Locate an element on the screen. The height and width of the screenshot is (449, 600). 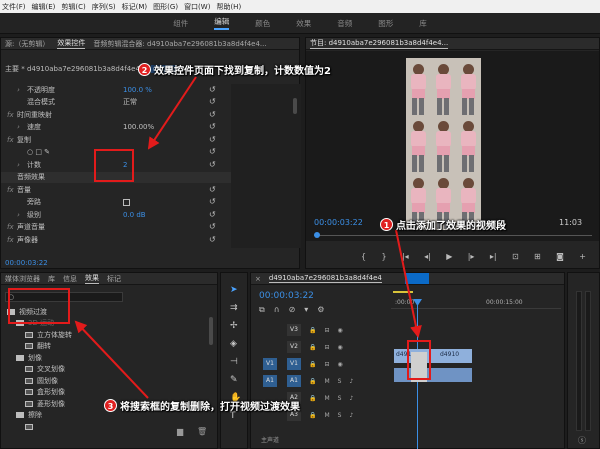
annotation-3-number: 3 is located at coordinates (110, 405).